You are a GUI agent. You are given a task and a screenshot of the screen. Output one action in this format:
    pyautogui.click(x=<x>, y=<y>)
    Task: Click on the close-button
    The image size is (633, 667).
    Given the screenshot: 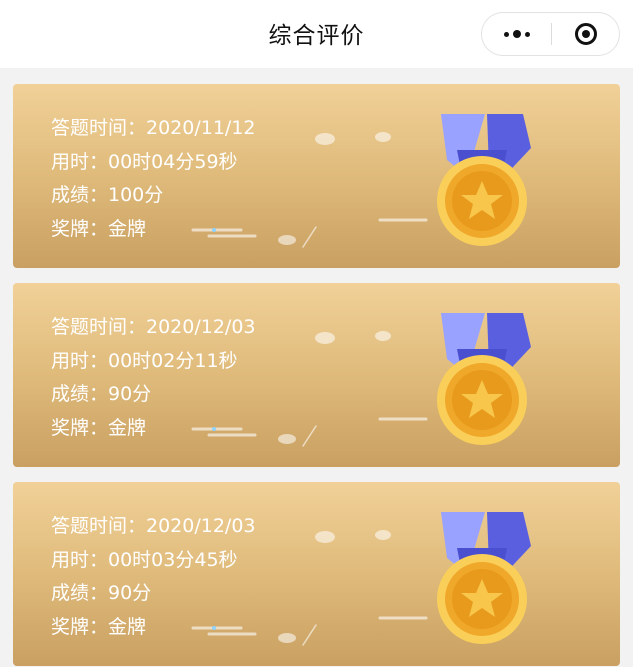 What is the action you would take?
    pyautogui.click(x=586, y=34)
    